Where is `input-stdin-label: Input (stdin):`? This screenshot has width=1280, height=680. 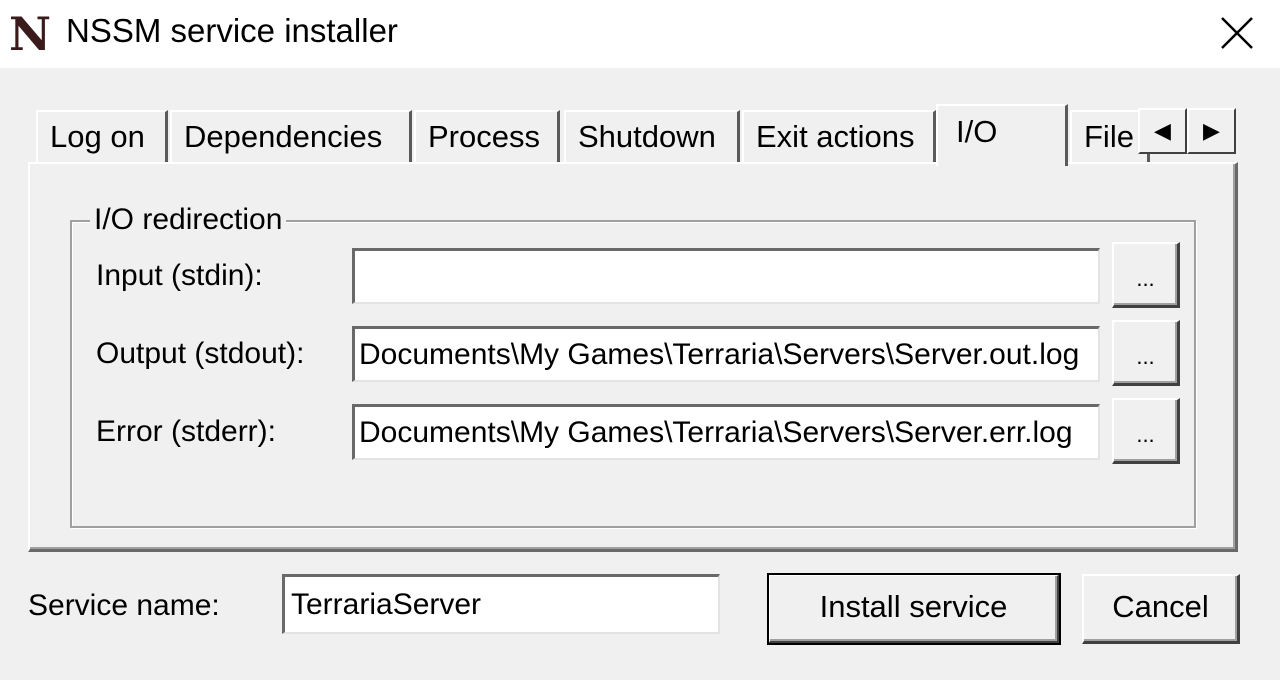 input-stdin-label: Input (stdin): is located at coordinates (179, 275).